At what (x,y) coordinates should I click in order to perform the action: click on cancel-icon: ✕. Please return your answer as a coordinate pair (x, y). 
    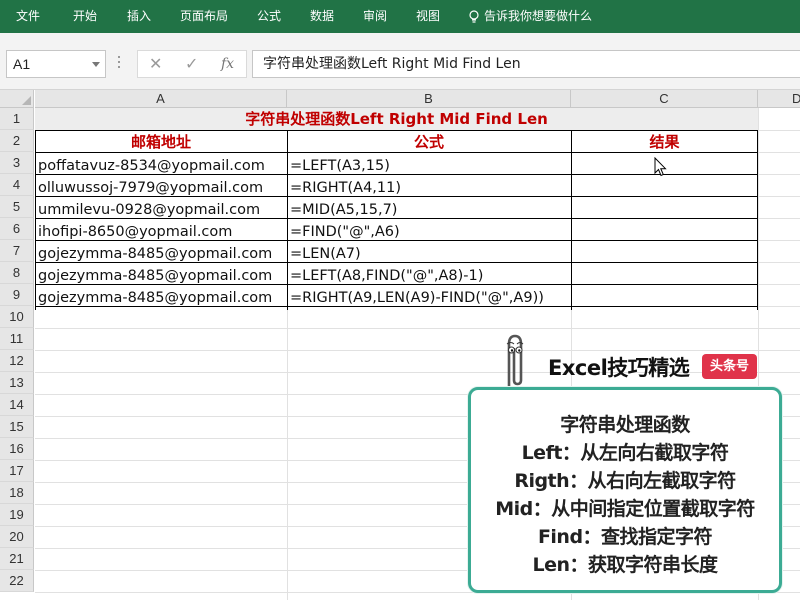
    Looking at the image, I should click on (155, 63).